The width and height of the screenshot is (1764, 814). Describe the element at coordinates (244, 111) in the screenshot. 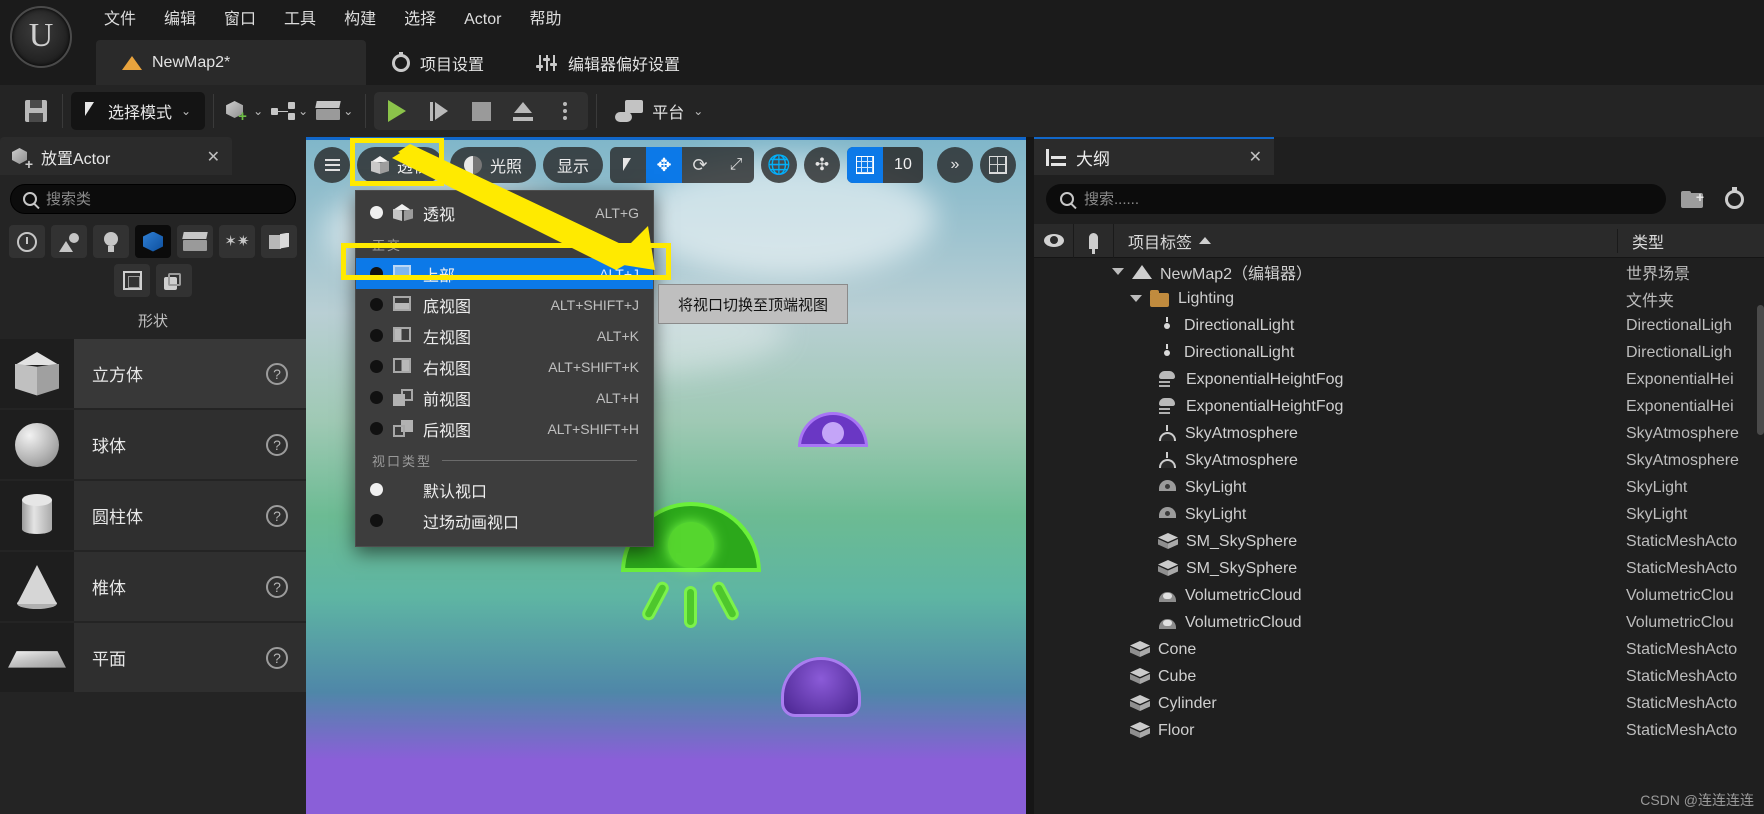

I see `create-actor-button: + ⌄` at that location.